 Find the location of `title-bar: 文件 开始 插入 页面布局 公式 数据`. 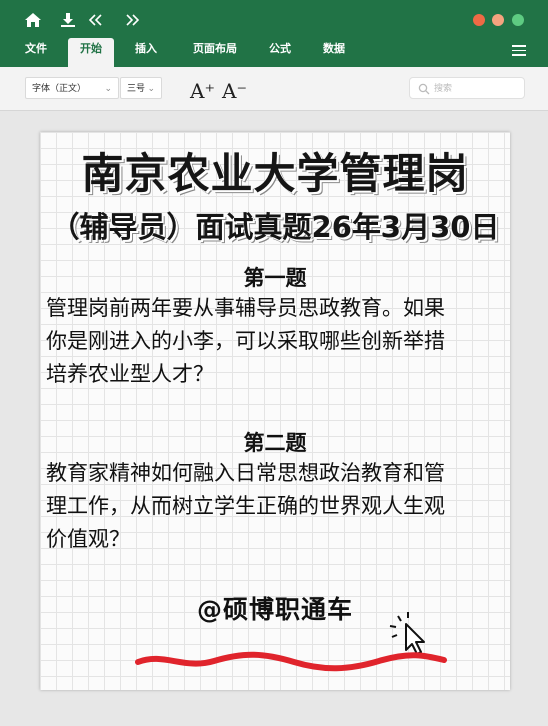

title-bar: 文件 开始 插入 页面布局 公式 数据 is located at coordinates (274, 33).